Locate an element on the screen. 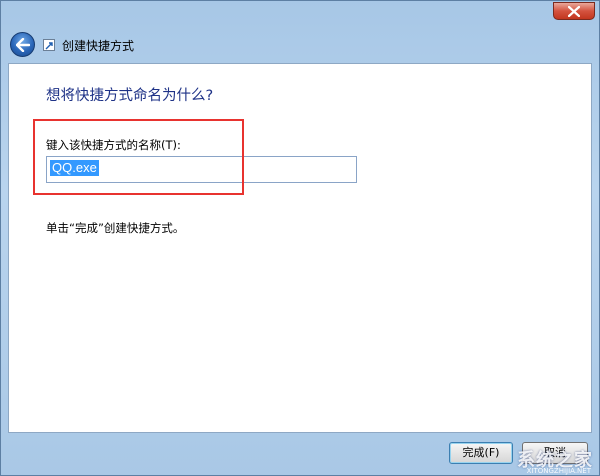 The height and width of the screenshot is (476, 600). wizard-footer: 完成(F) 取消 系统之家 XITONGZHIJIA.NET is located at coordinates (300, 454).